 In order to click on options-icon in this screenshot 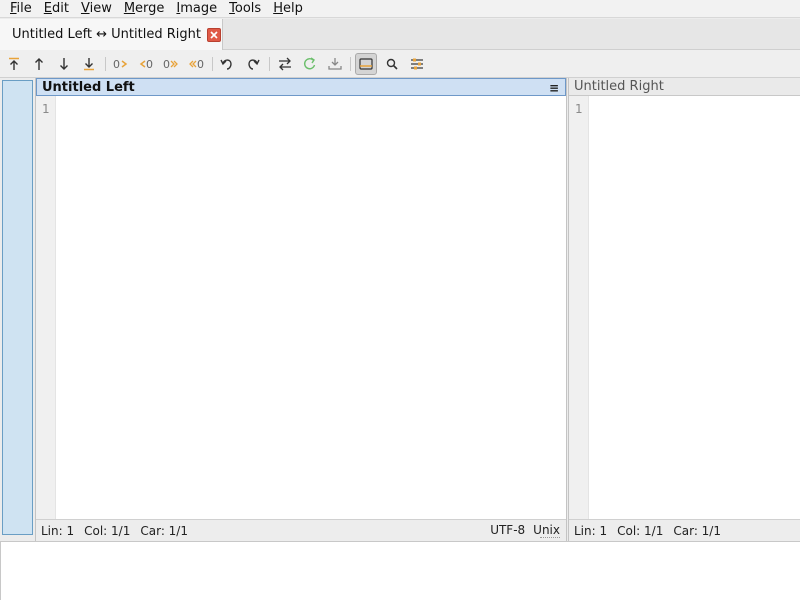, I will do `click(417, 64)`.